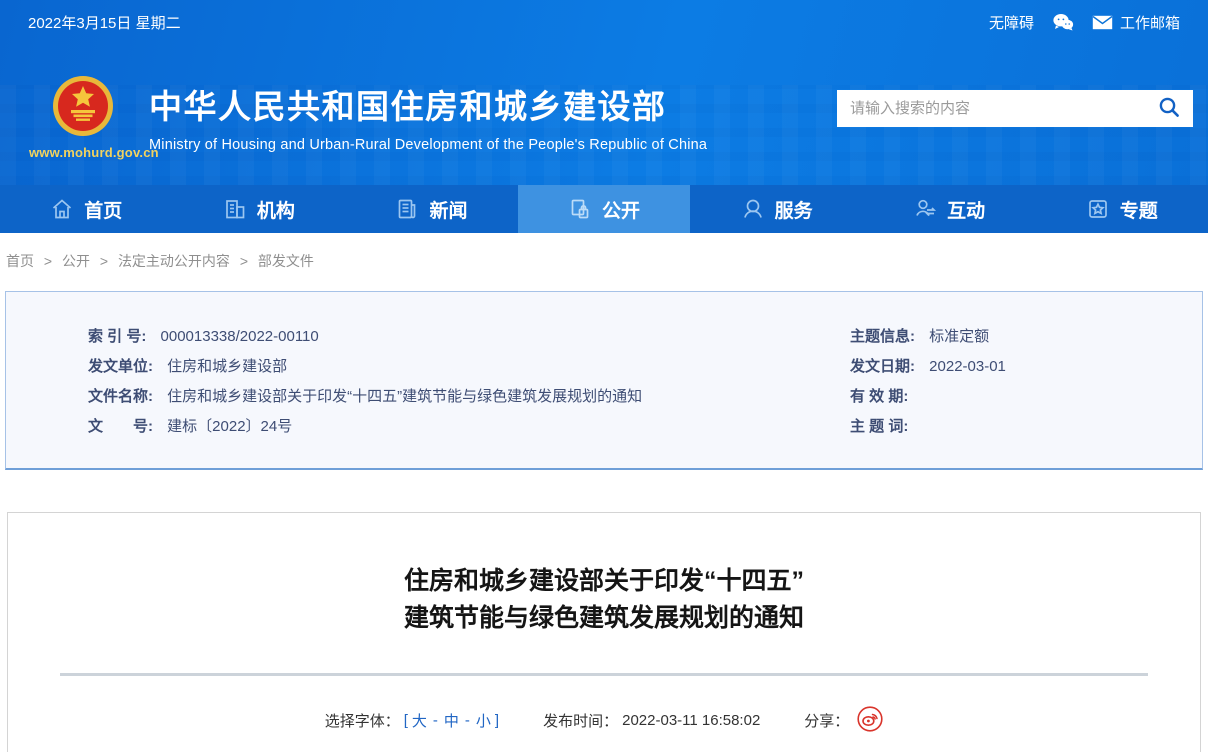  I want to click on wechat-icon, so click(1063, 22).